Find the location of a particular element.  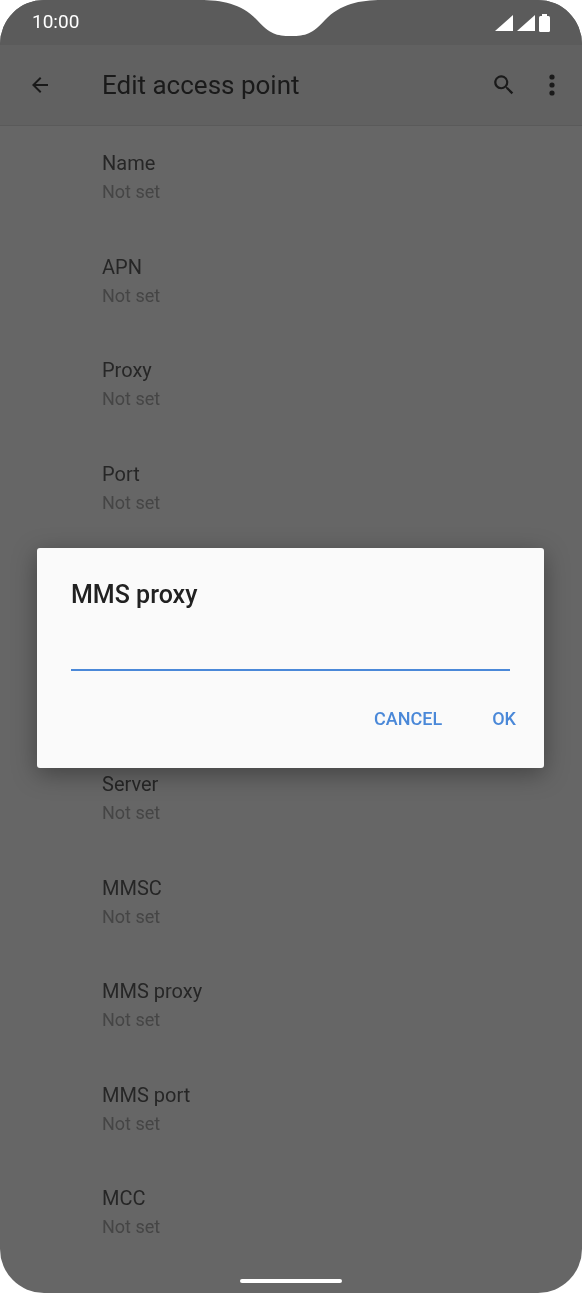

dialog-button: CANCEL is located at coordinates (408, 718).